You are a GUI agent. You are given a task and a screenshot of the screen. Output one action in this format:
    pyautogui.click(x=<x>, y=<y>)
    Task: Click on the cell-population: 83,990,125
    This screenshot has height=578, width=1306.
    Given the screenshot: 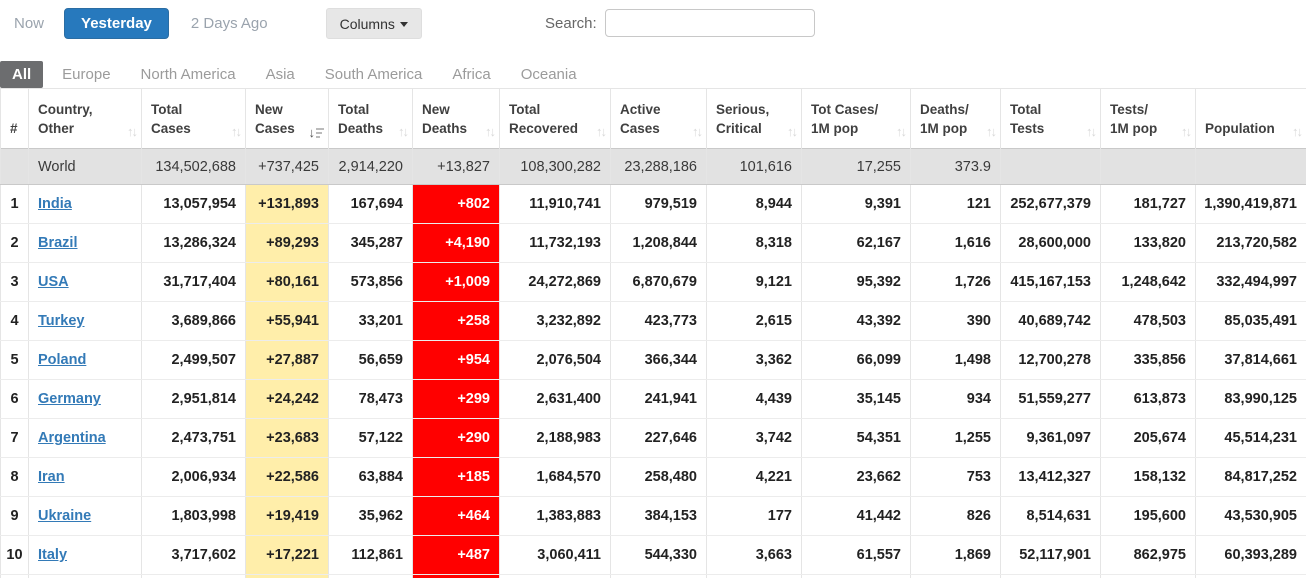 What is the action you would take?
    pyautogui.click(x=1250, y=399)
    